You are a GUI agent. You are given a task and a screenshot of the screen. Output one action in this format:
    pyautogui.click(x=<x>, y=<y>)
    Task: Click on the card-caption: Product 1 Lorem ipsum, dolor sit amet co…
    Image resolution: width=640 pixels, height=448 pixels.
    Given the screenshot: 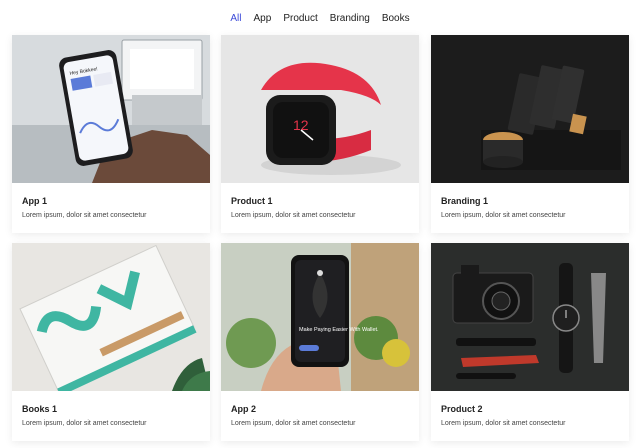 What is the action you would take?
    pyautogui.click(x=320, y=208)
    